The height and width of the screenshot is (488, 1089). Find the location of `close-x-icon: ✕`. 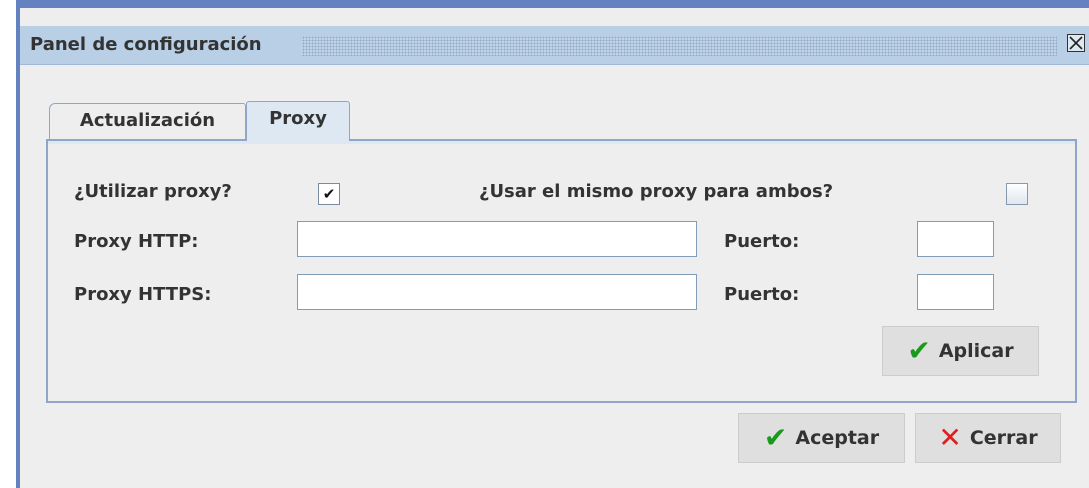

close-x-icon: ✕ is located at coordinates (950, 437).